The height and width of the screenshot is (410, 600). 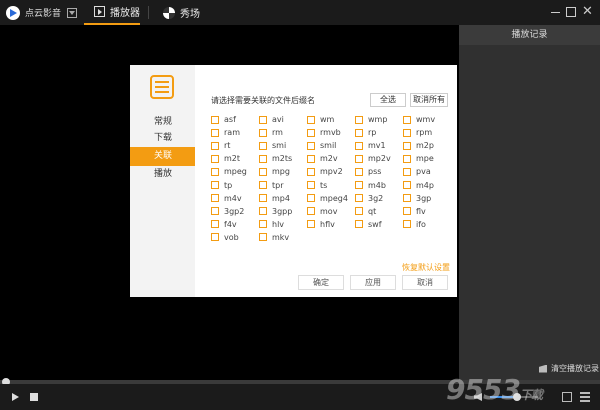 What do you see at coordinates (235, 132) in the screenshot?
I see `extension-option: ram` at bounding box center [235, 132].